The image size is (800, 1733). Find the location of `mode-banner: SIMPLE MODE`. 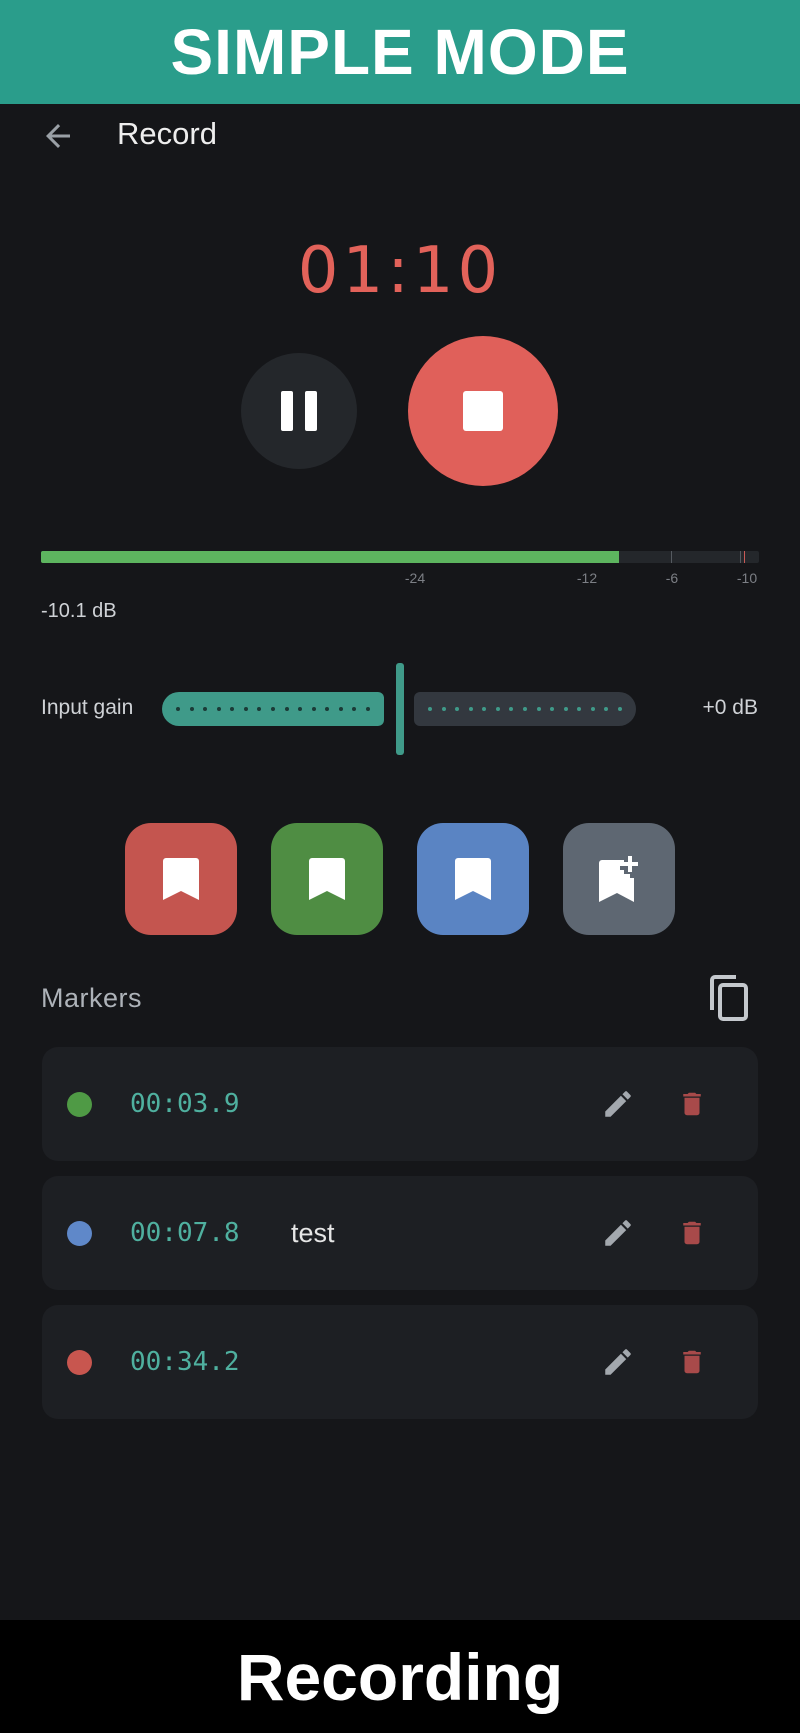

mode-banner: SIMPLE MODE is located at coordinates (400, 52).